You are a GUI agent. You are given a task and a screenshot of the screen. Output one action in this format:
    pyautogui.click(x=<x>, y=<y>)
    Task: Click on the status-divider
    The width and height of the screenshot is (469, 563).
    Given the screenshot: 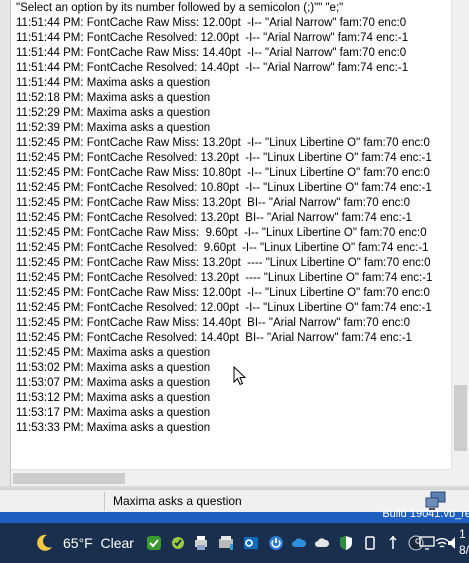 What is the action you would take?
    pyautogui.click(x=104, y=501)
    